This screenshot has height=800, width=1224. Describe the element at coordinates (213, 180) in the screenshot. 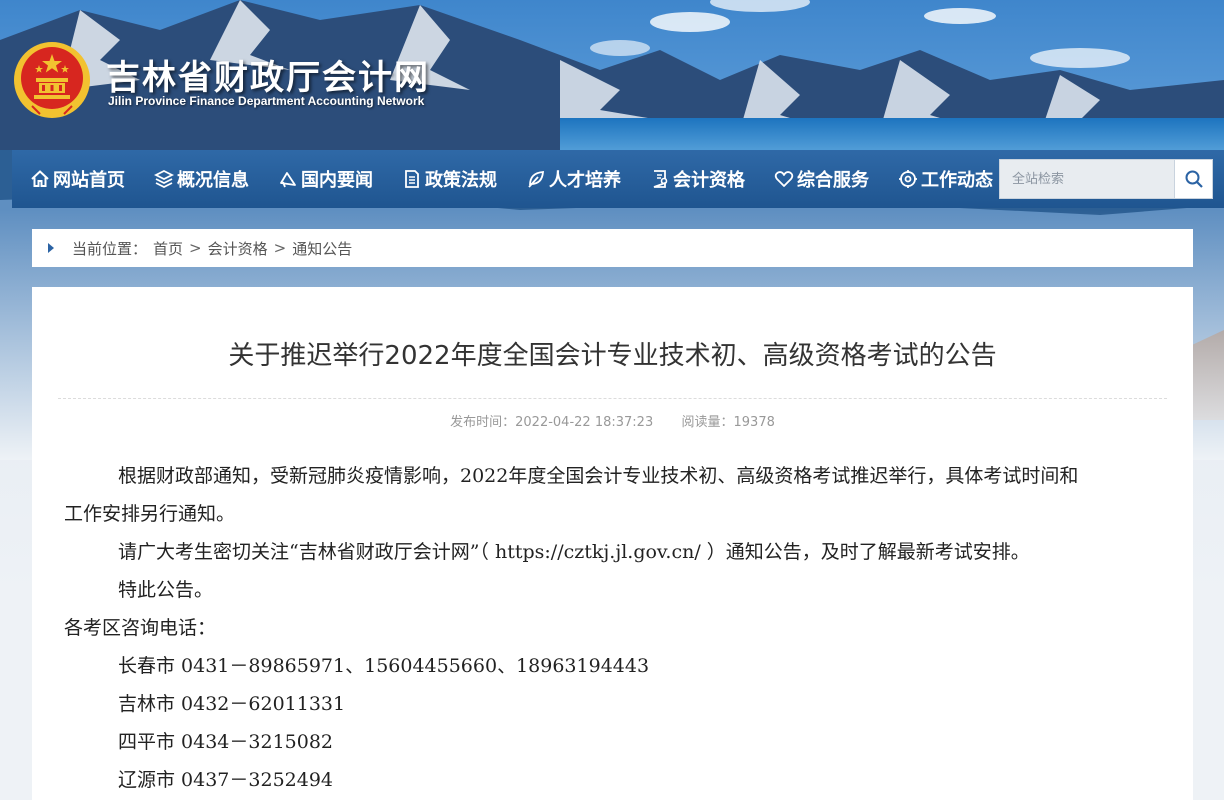

I see `nav-item-label: 概况信息` at that location.